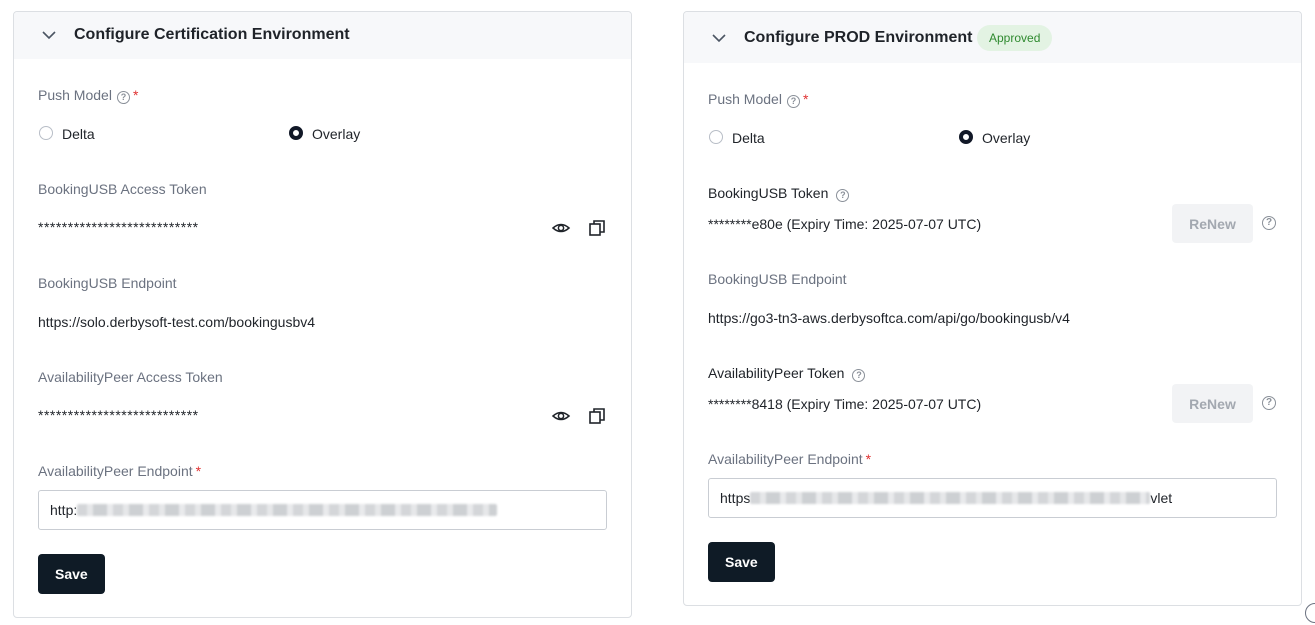 Image resolution: width=1315 pixels, height=625 pixels. I want to click on availability-token-value: ***************************, so click(118, 415).